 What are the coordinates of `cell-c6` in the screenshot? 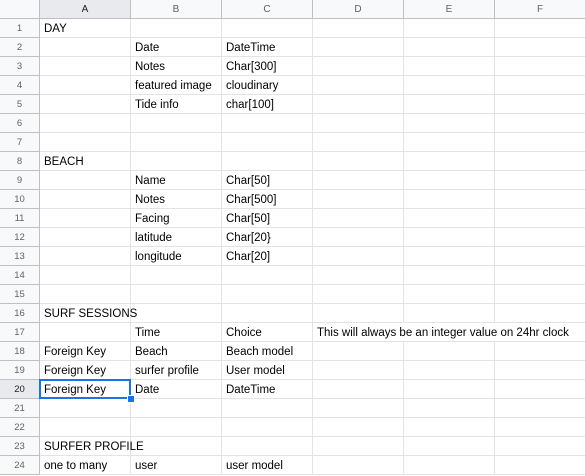 It's located at (267, 123).